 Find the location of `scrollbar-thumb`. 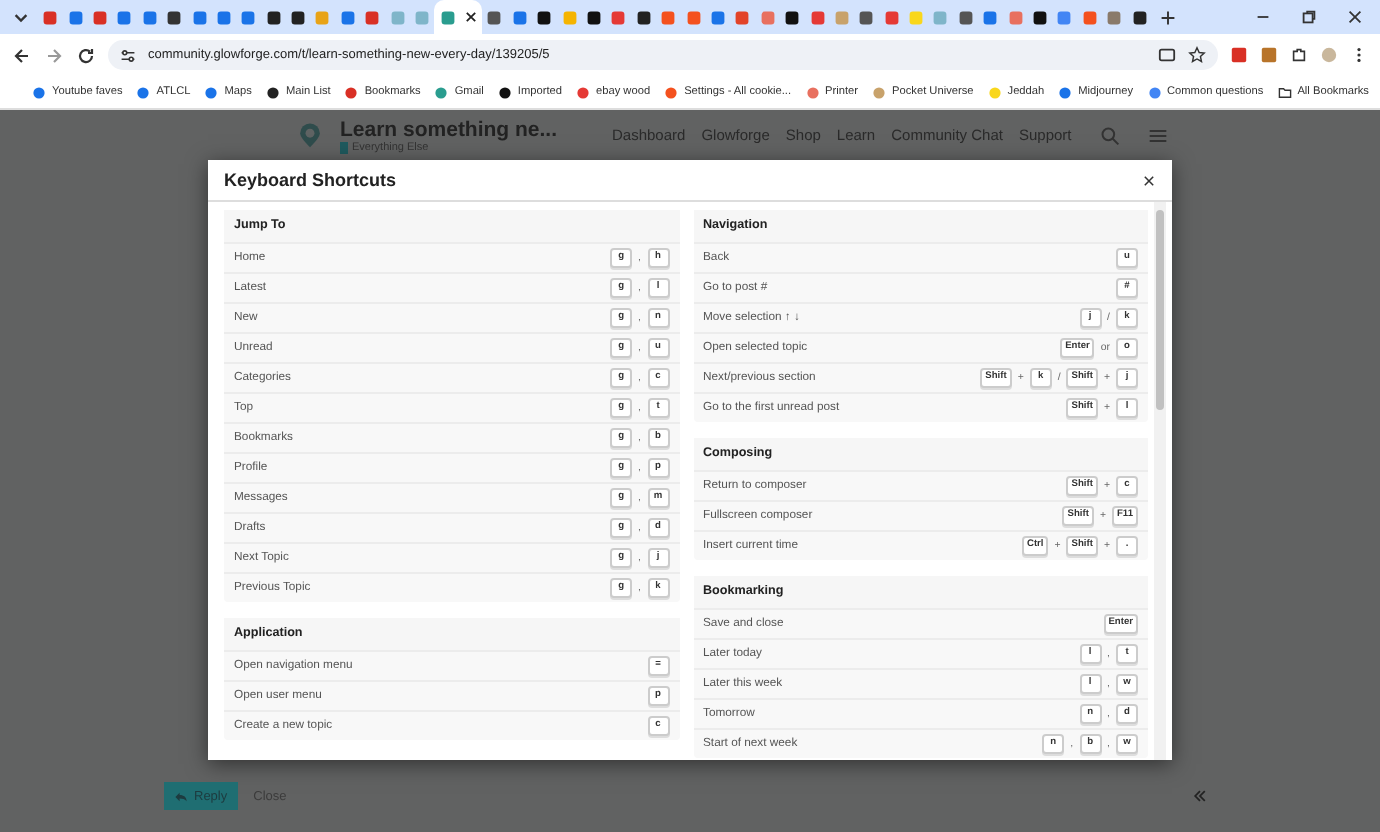

scrollbar-thumb is located at coordinates (1160, 310).